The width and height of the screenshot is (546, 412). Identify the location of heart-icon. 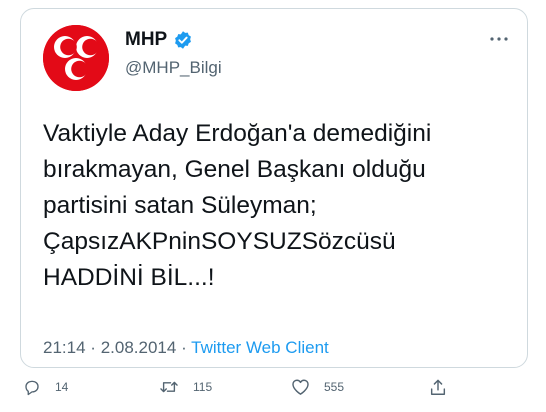
(300, 387).